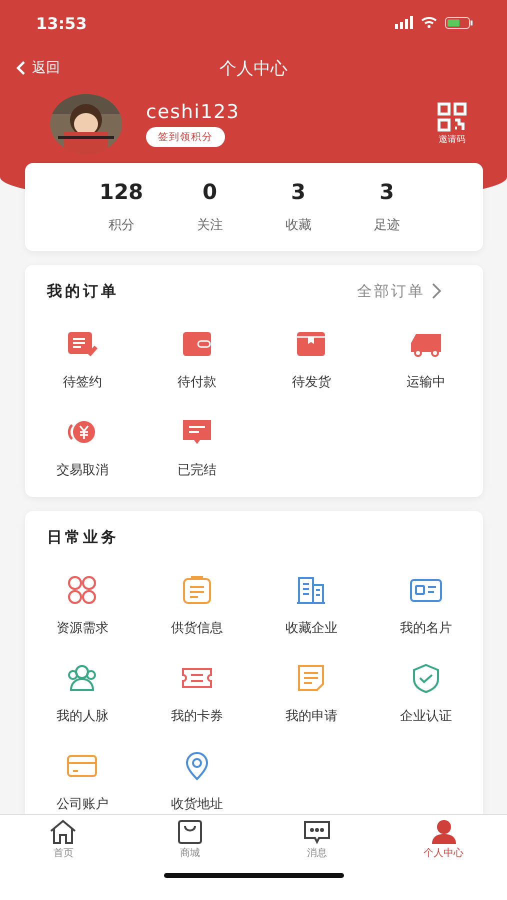 The height and width of the screenshot is (900, 507). What do you see at coordinates (298, 225) in the screenshot?
I see `stat-label: 收藏` at bounding box center [298, 225].